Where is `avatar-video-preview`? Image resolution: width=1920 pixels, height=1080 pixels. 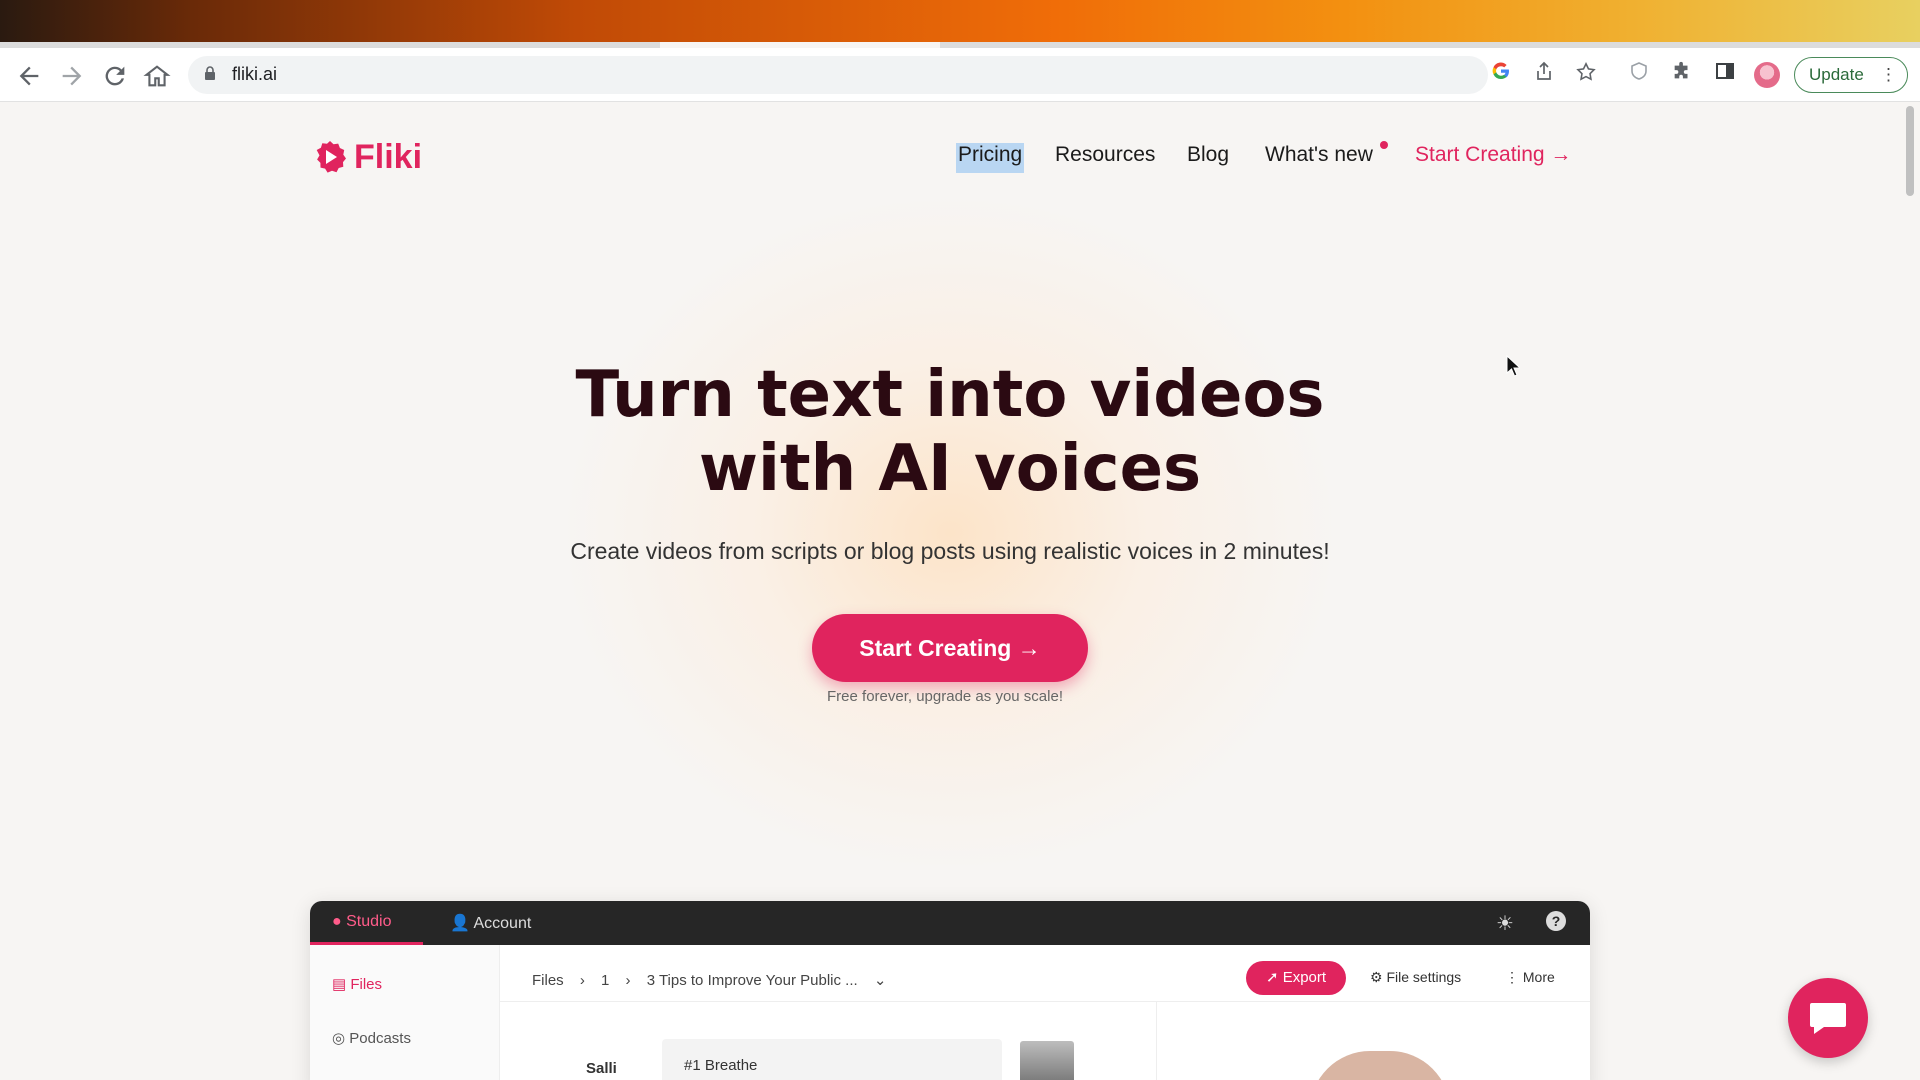
avatar-video-preview is located at coordinates (1380, 1065).